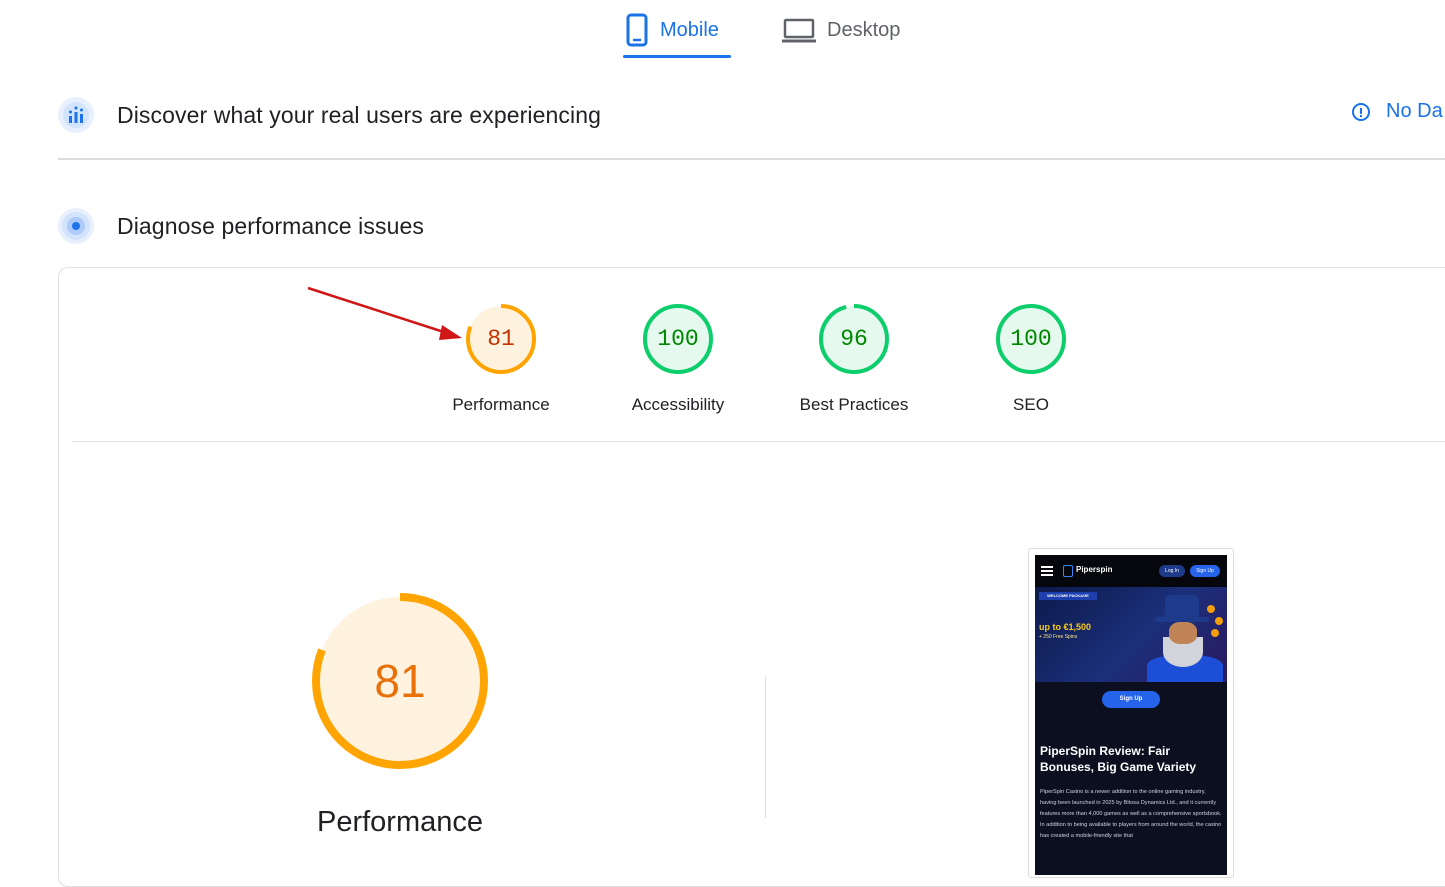 The image size is (1445, 887). What do you see at coordinates (854, 339) in the screenshot?
I see `score-value: 96` at bounding box center [854, 339].